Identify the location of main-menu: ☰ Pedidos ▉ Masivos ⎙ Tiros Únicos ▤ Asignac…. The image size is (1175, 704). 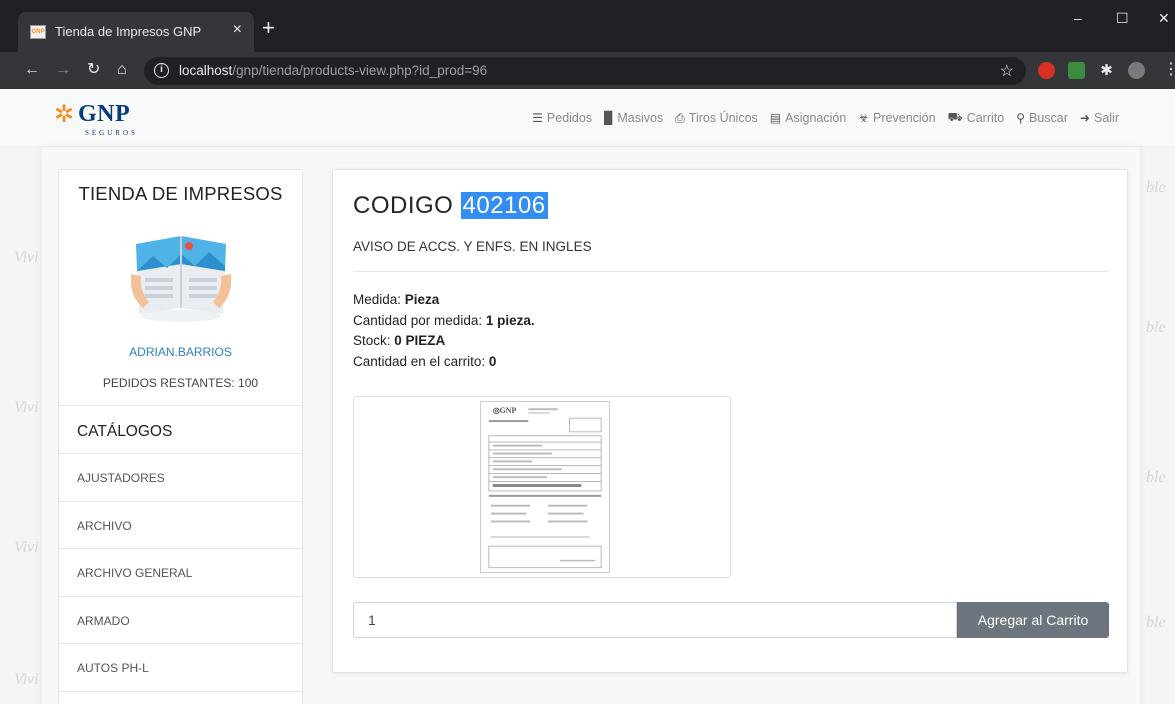
(825, 118).